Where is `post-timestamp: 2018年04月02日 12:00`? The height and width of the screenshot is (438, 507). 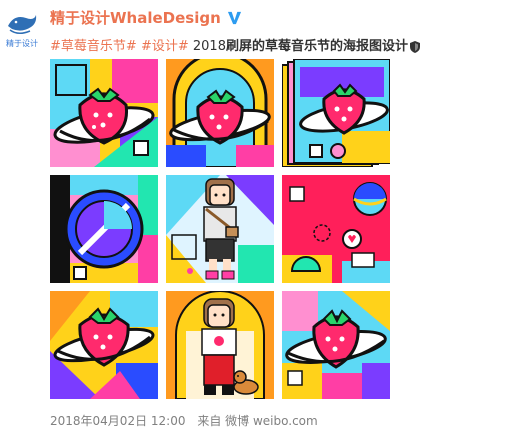
post-timestamp: 2018年04月02日 12:00 is located at coordinates (117, 421).